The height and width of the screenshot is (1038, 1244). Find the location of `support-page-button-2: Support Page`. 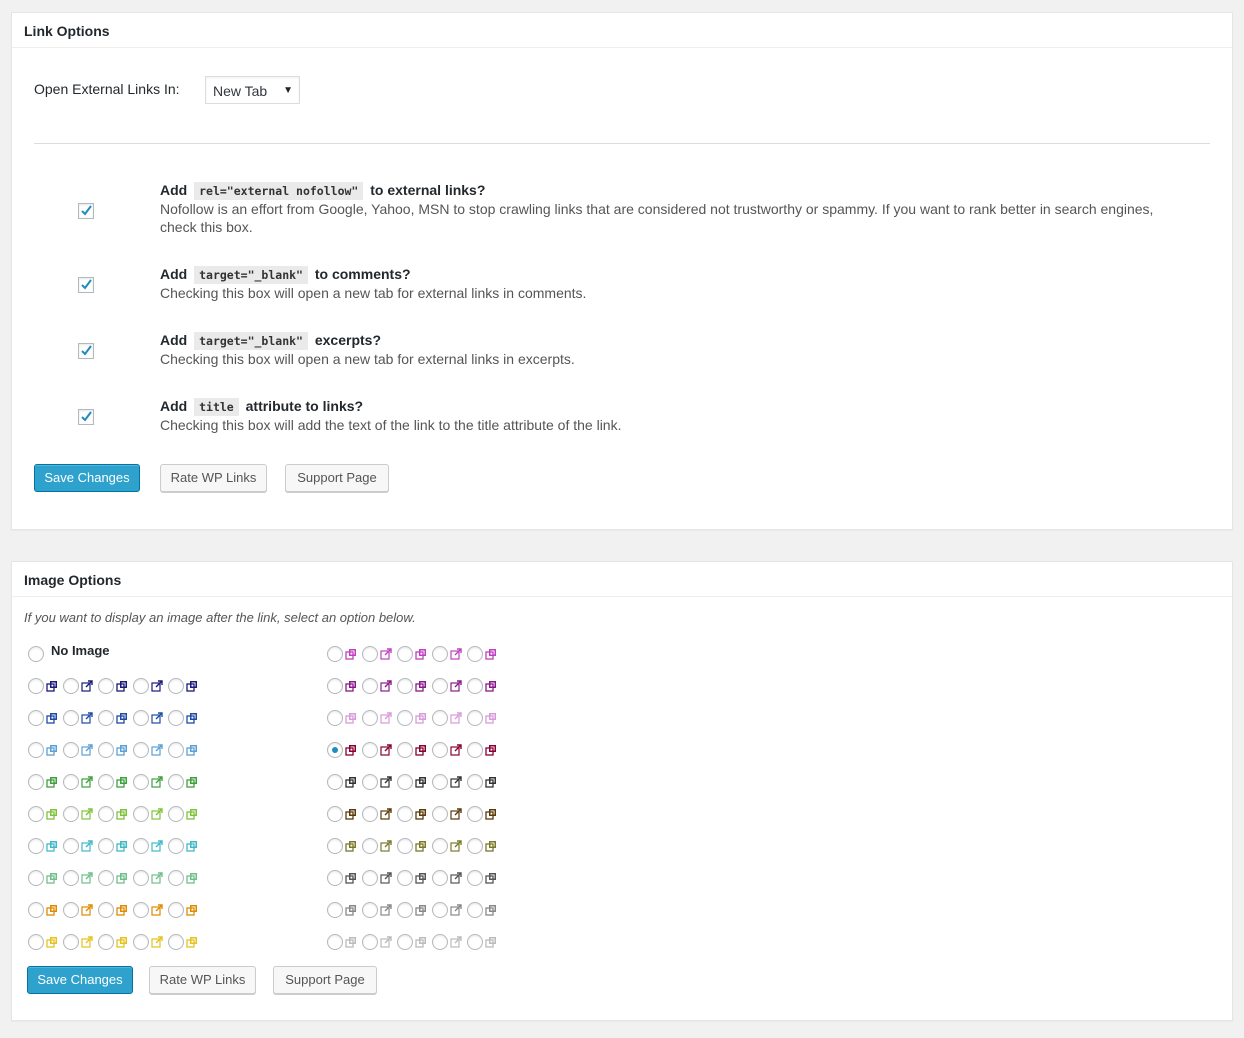

support-page-button-2: Support Page is located at coordinates (325, 980).